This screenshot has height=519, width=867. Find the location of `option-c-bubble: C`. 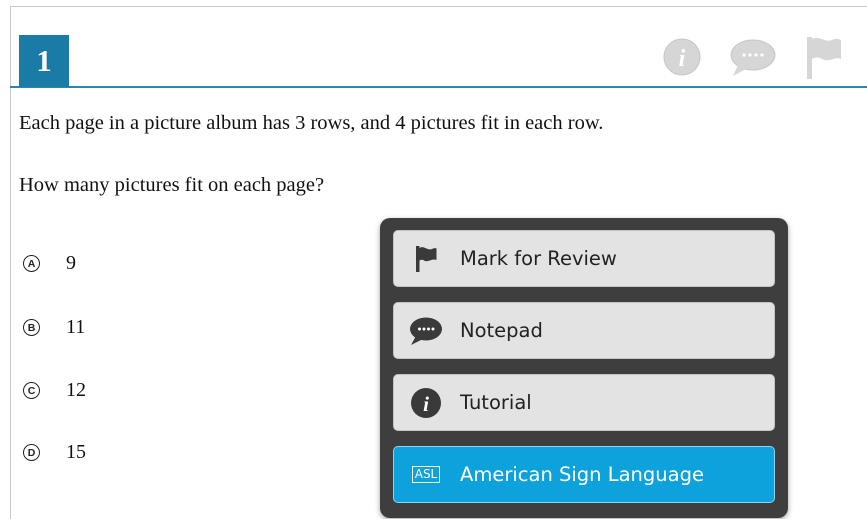

option-c-bubble: C is located at coordinates (31, 390).